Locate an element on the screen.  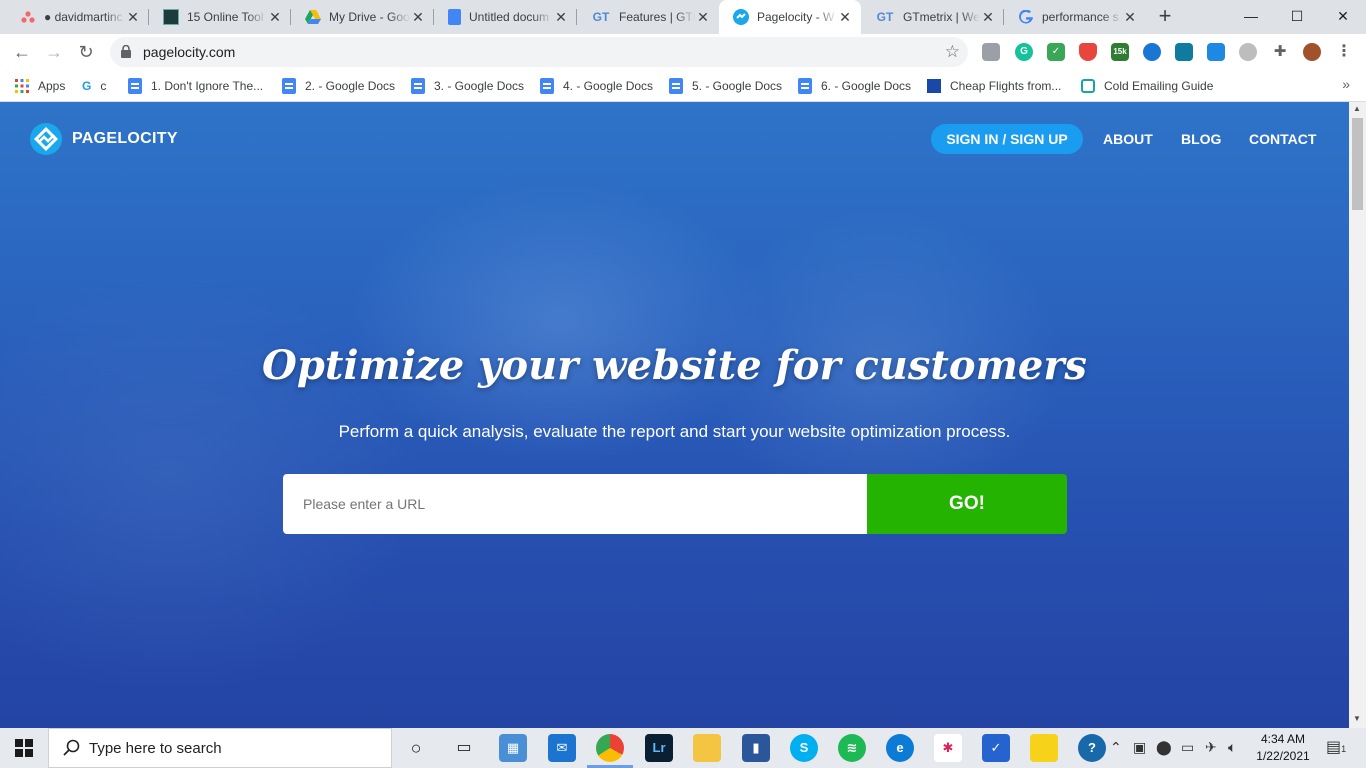
scrollbar-thumb is located at coordinates (1357, 164).